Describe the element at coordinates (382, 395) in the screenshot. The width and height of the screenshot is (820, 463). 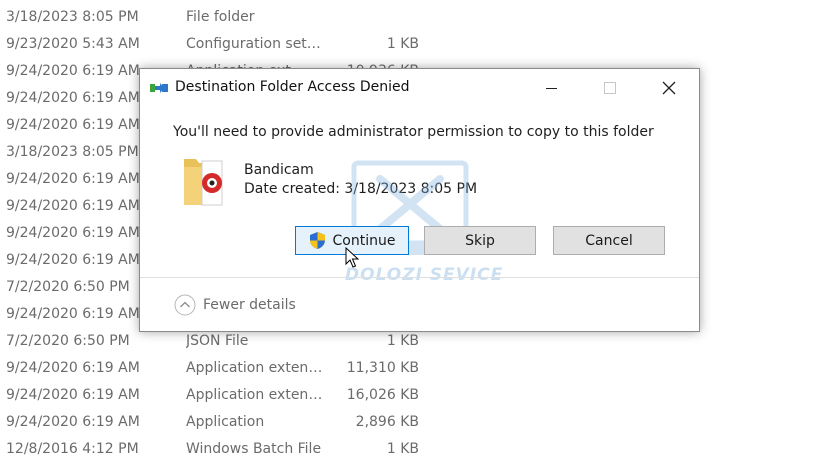
I see `file-size: 16,026 KB` at that location.